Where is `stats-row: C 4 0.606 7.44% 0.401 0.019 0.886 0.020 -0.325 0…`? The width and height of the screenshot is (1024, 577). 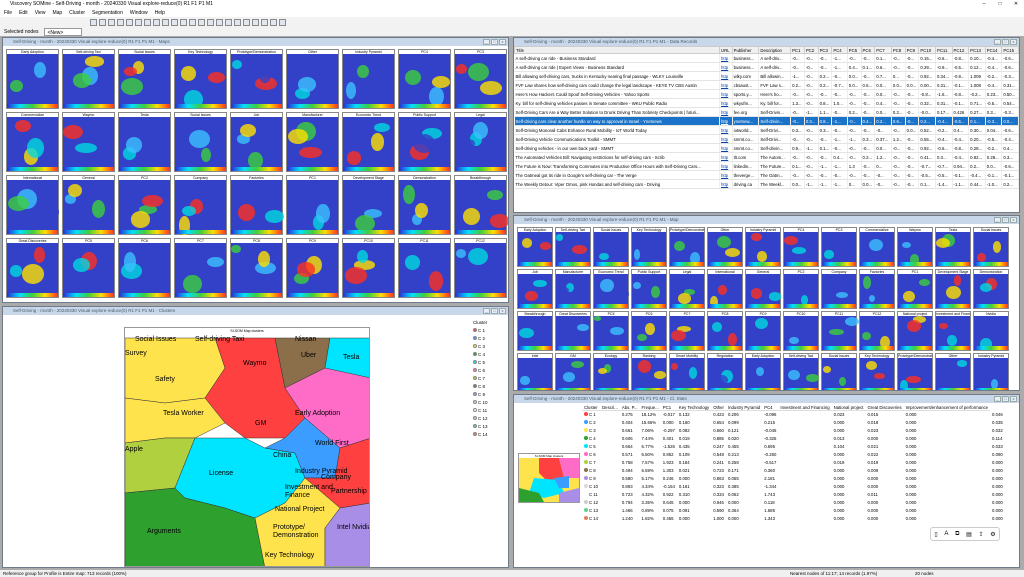 stats-row: C 4 0.606 7.44% 0.401 0.019 0.886 0.020 -0.325 0… is located at coordinates (793, 439).